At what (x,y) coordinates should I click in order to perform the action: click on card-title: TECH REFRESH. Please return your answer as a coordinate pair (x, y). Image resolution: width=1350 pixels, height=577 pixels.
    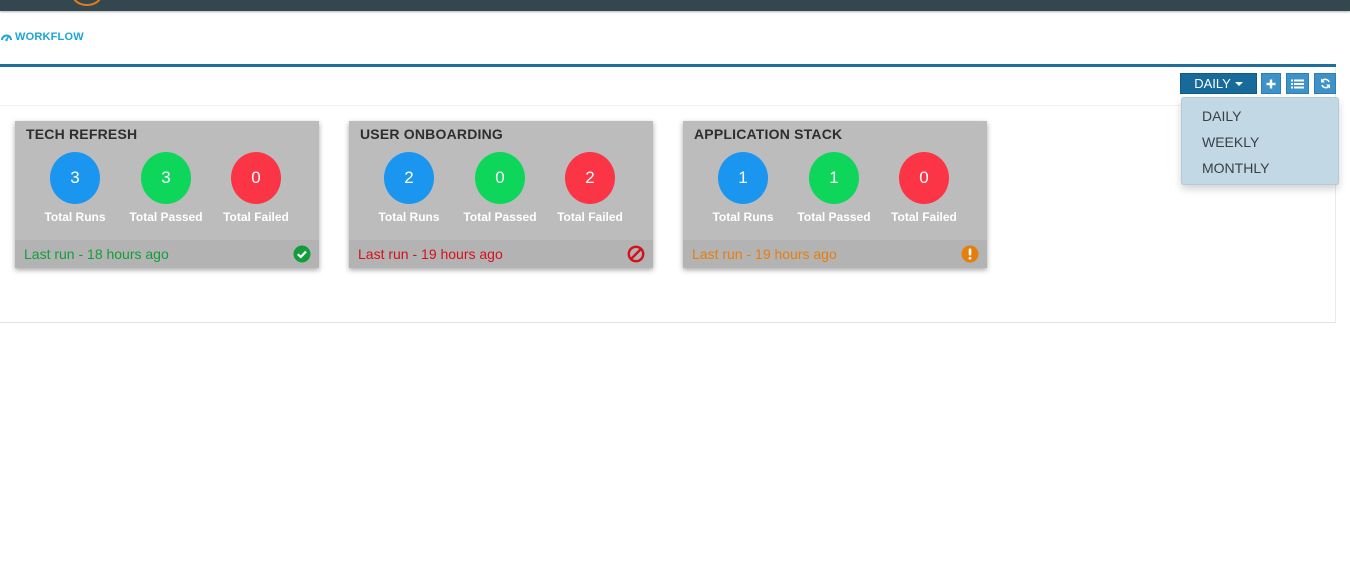
    Looking at the image, I should click on (82, 134).